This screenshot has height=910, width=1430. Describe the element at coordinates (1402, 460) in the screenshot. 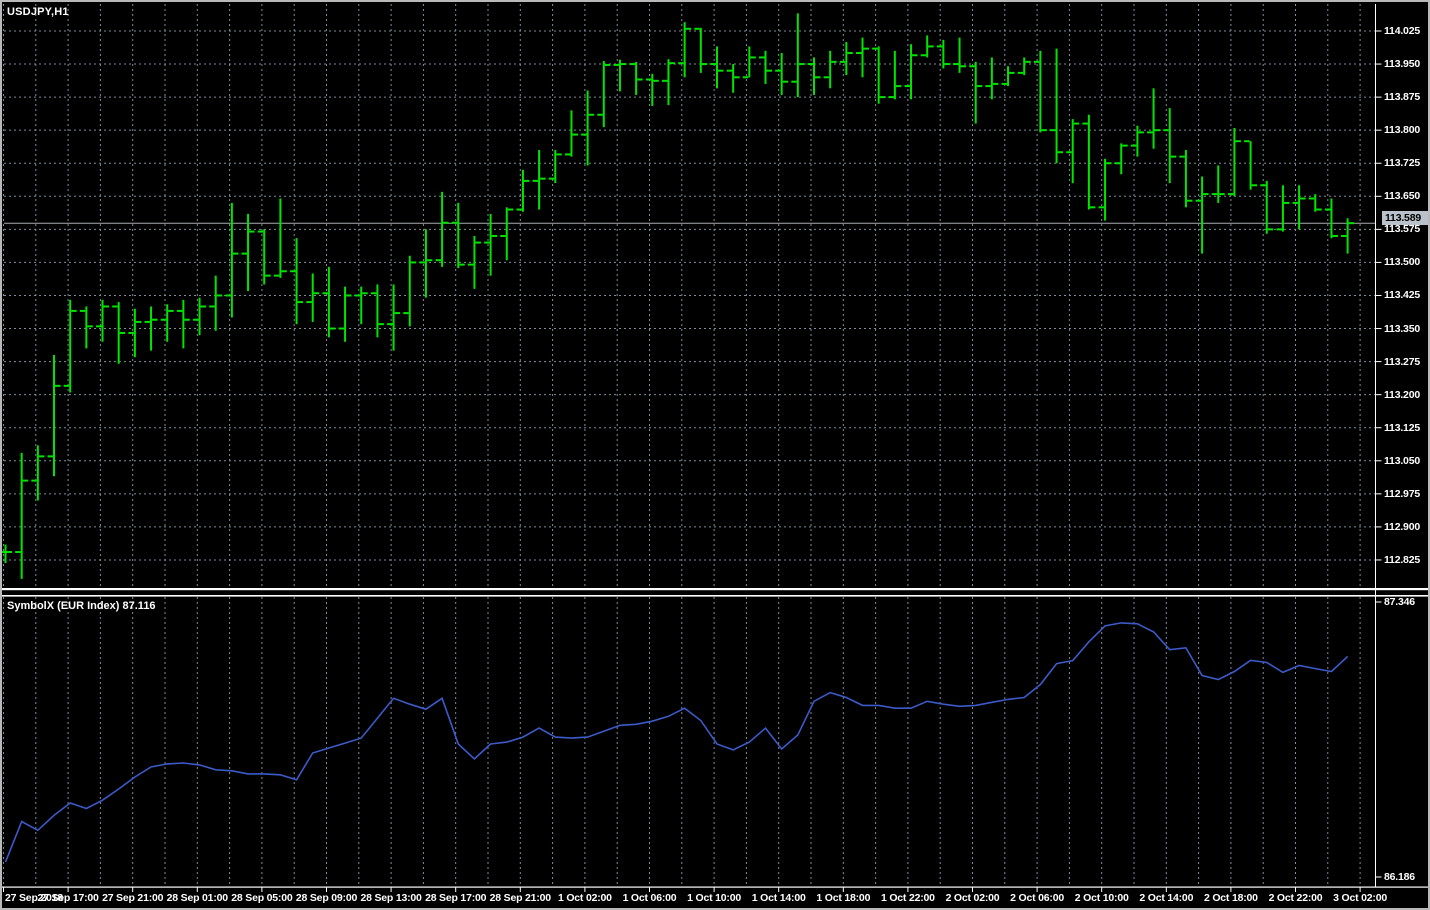

I see `price-axis-label: 113.050` at that location.